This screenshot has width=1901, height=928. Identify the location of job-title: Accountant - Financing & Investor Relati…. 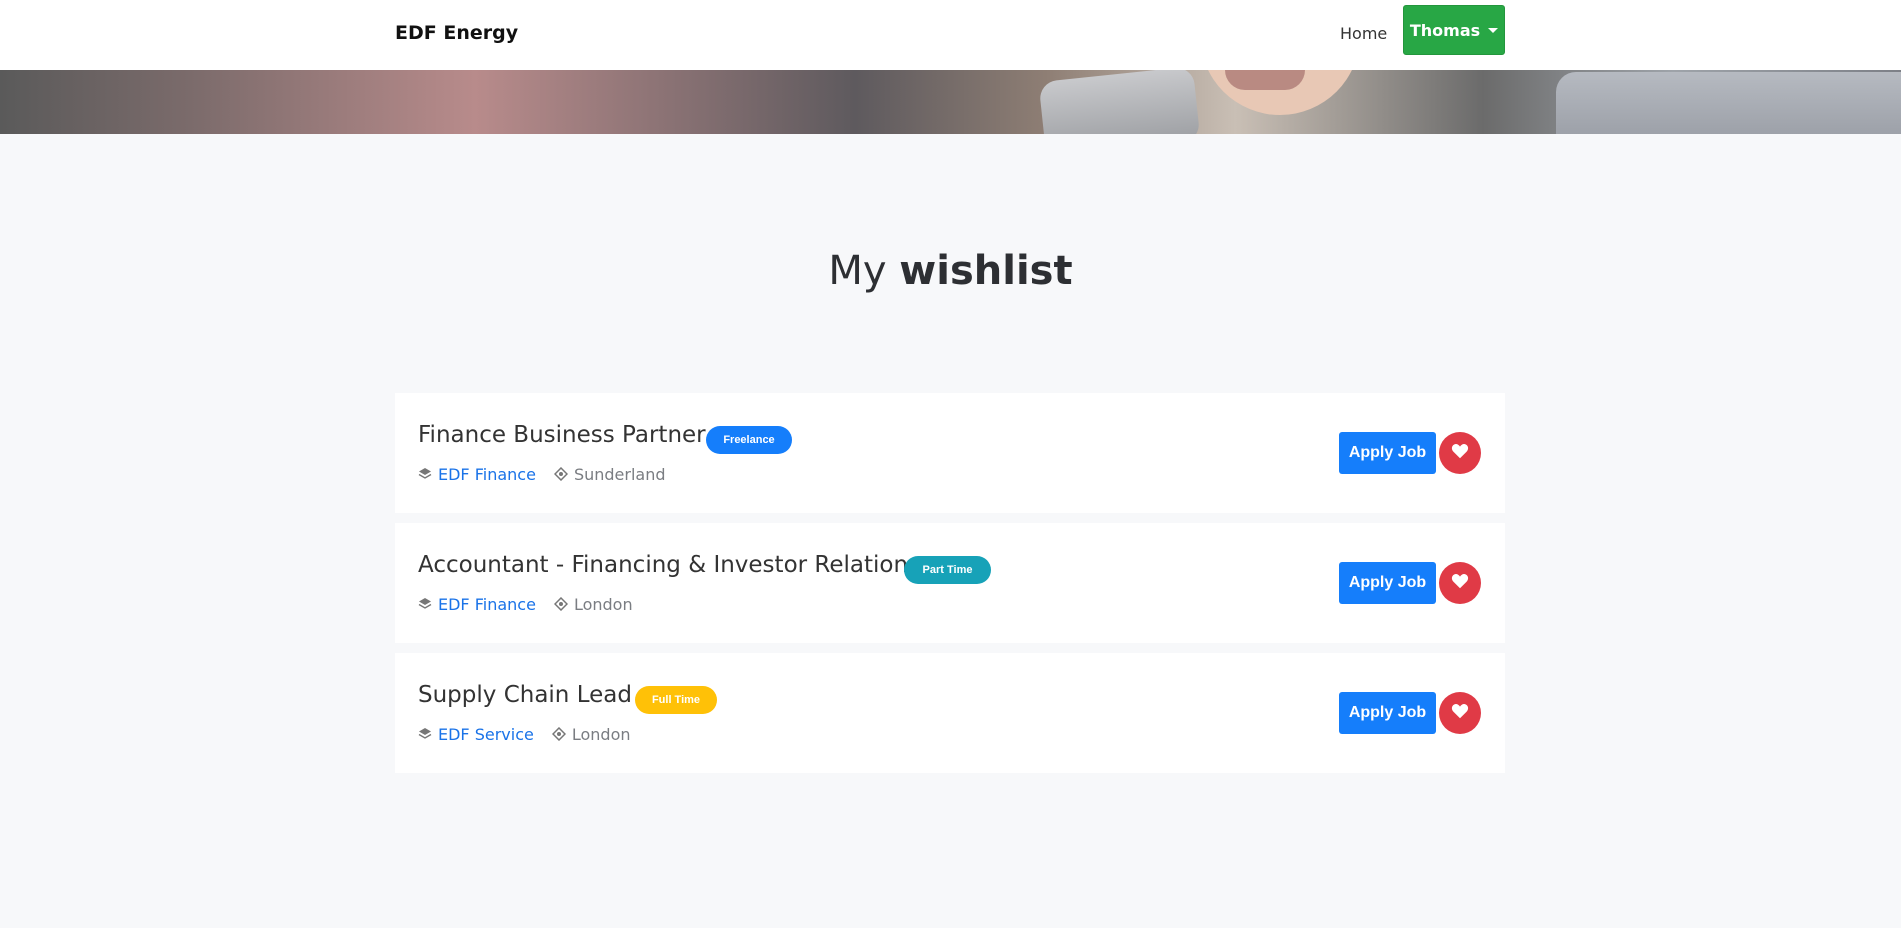
(669, 565).